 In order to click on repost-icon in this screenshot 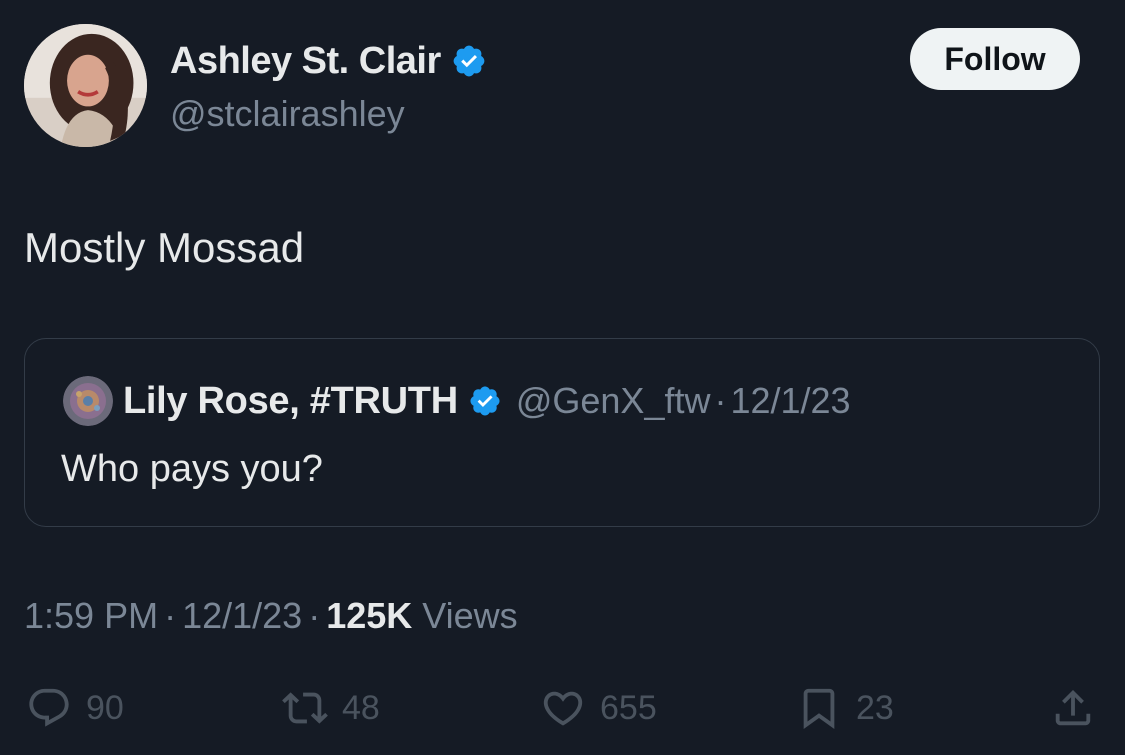, I will do `click(305, 708)`.